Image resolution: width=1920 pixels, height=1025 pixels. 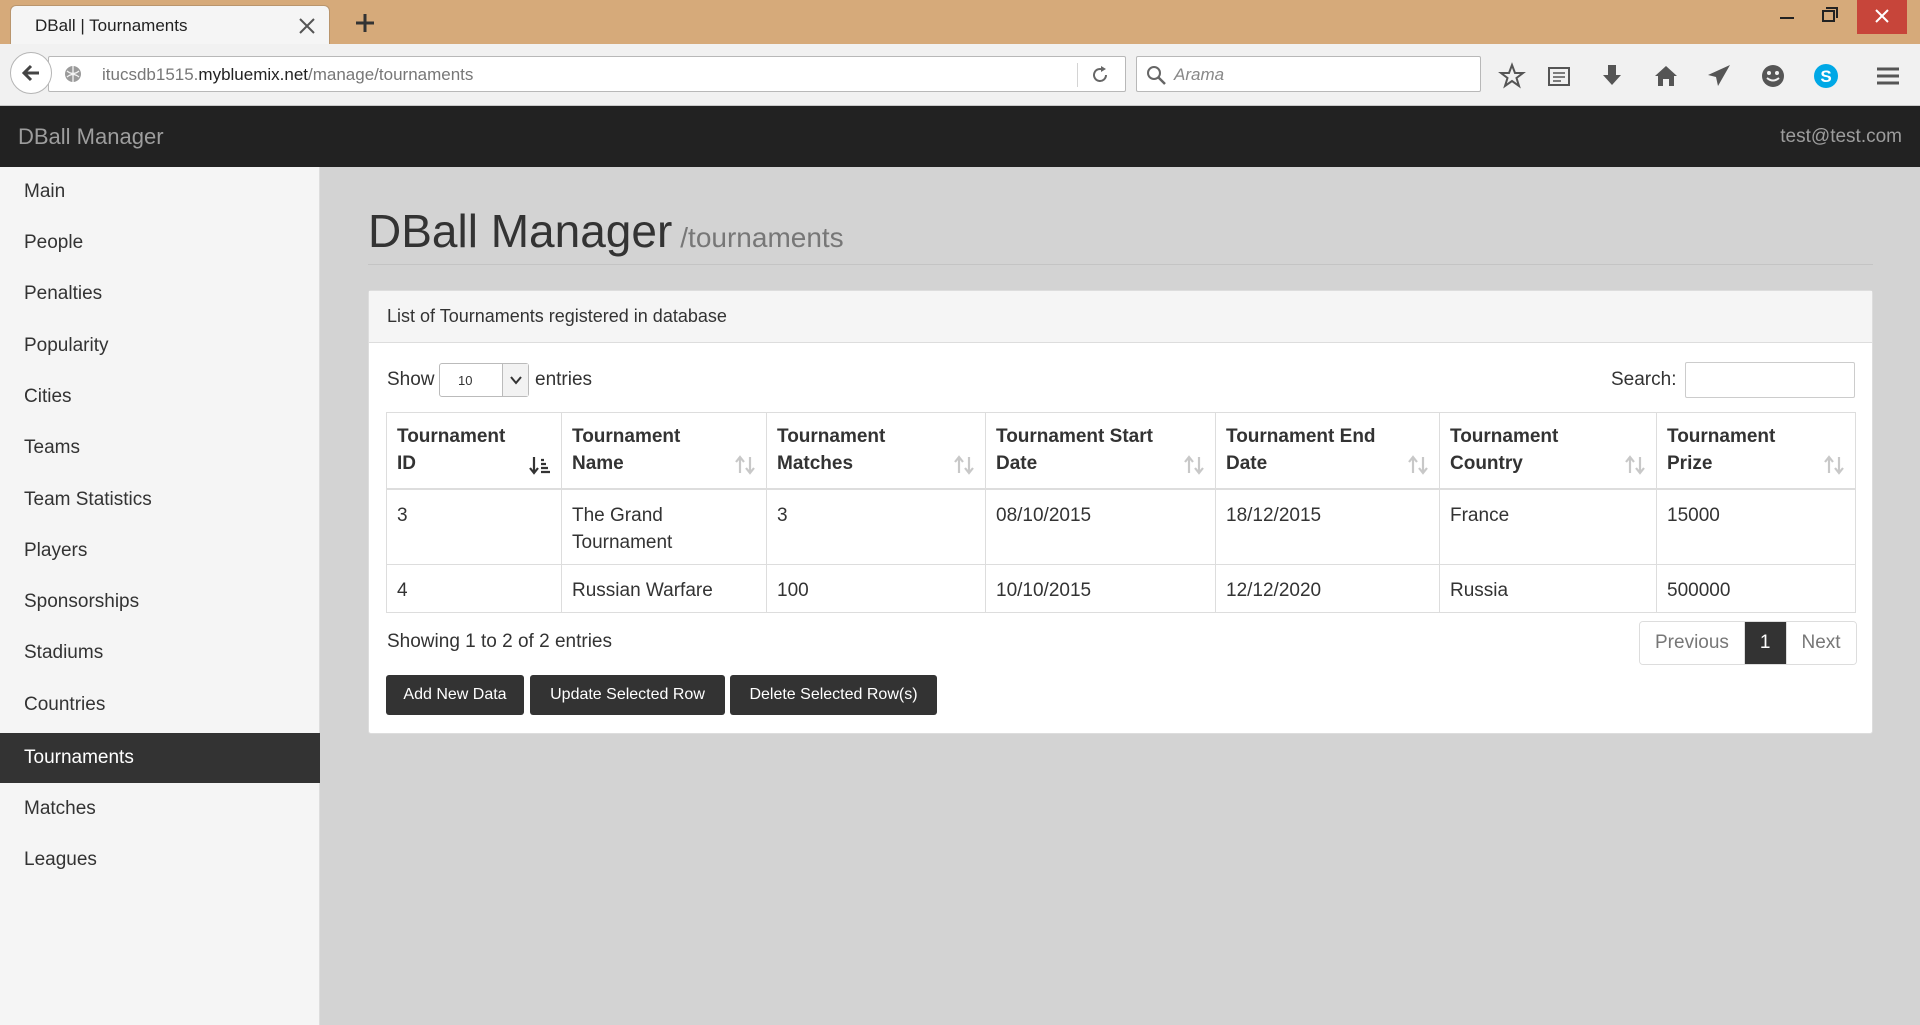 I want to click on table-search-input, so click(x=1770, y=380).